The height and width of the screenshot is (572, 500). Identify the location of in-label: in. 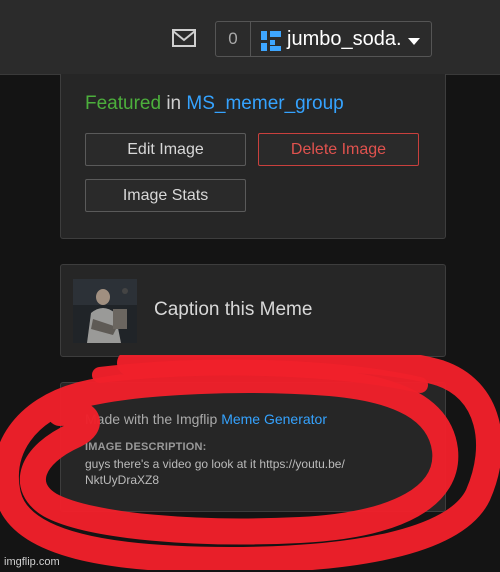
(174, 103).